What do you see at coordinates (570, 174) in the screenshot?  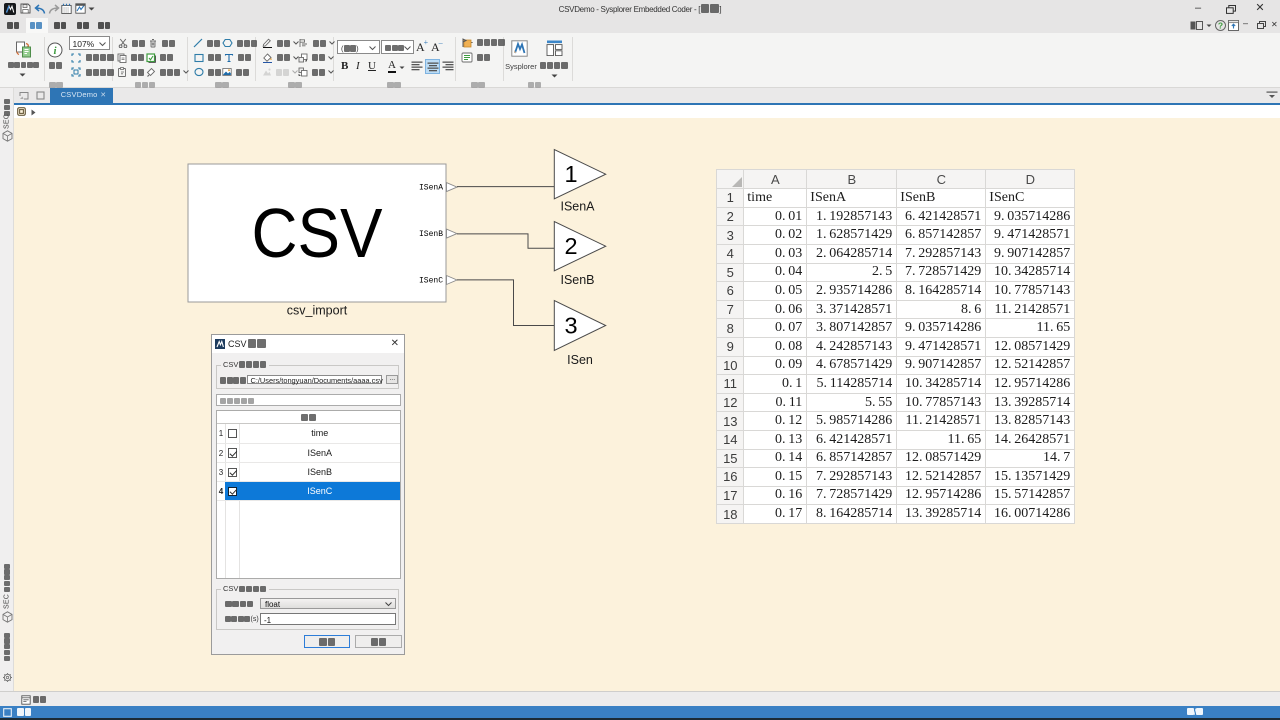 I see `svg-text: 1` at bounding box center [570, 174].